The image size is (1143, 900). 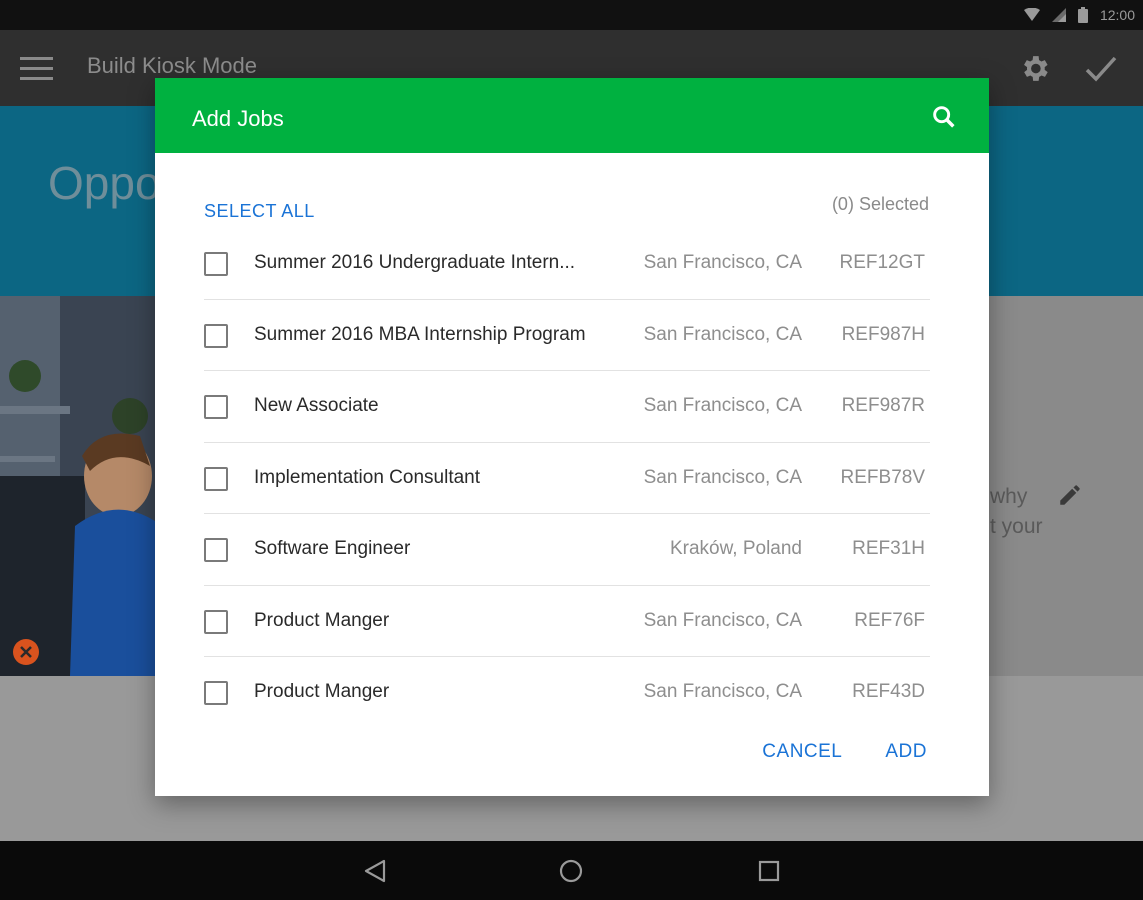 What do you see at coordinates (906, 752) in the screenshot?
I see `add-button: ADD` at bounding box center [906, 752].